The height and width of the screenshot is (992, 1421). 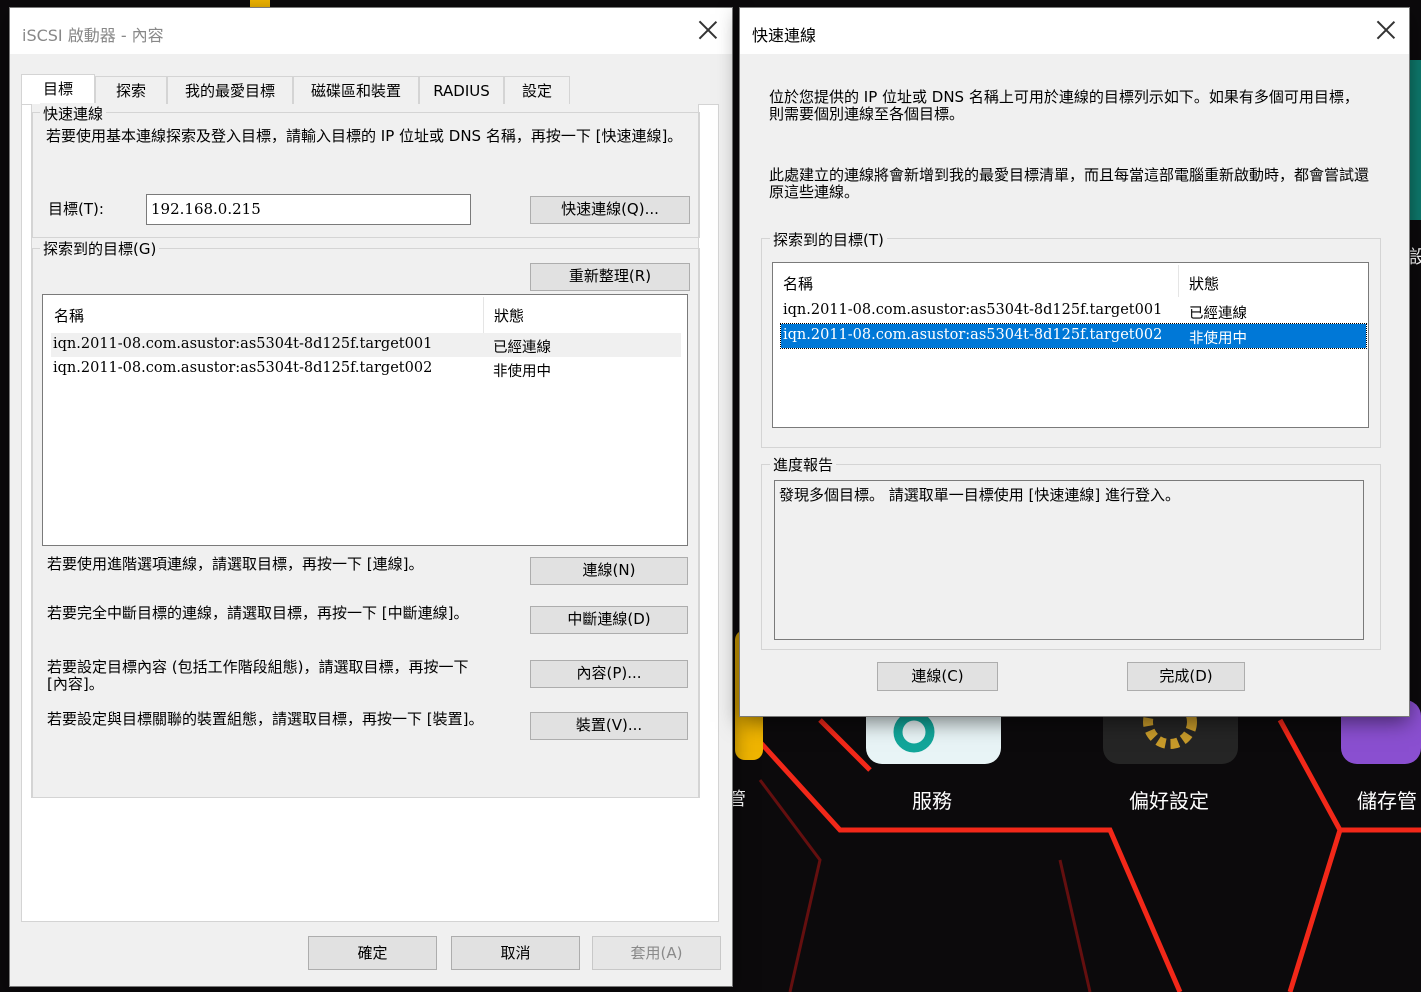 What do you see at coordinates (980, 495) in the screenshot?
I see `progress-report-text: 發現多個目標。 請選取單一目標使用 [快速連線] 進行登入。` at bounding box center [980, 495].